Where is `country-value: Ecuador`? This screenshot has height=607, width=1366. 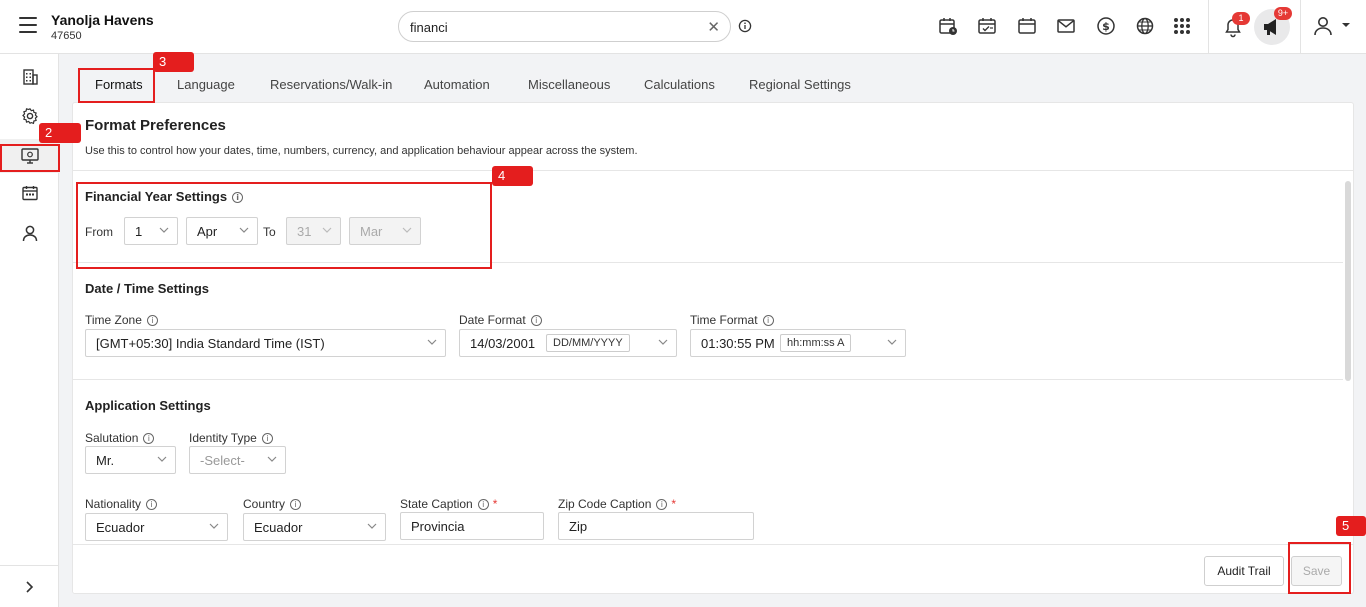
country-value: Ecuador is located at coordinates (278, 527).